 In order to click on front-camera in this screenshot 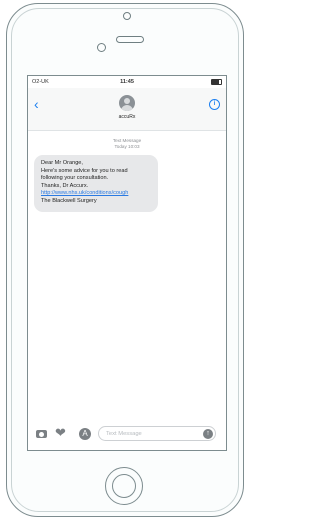, I will do `click(101, 47)`.